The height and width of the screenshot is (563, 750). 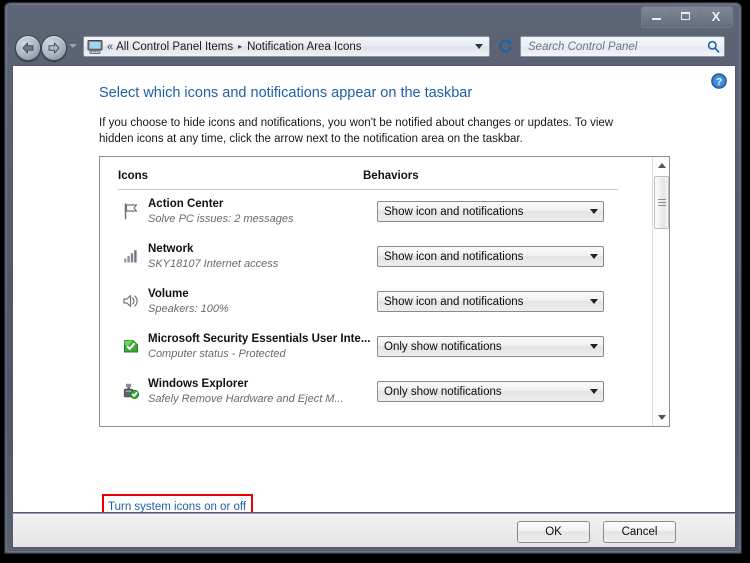 I want to click on maximize-button, so click(x=685, y=16).